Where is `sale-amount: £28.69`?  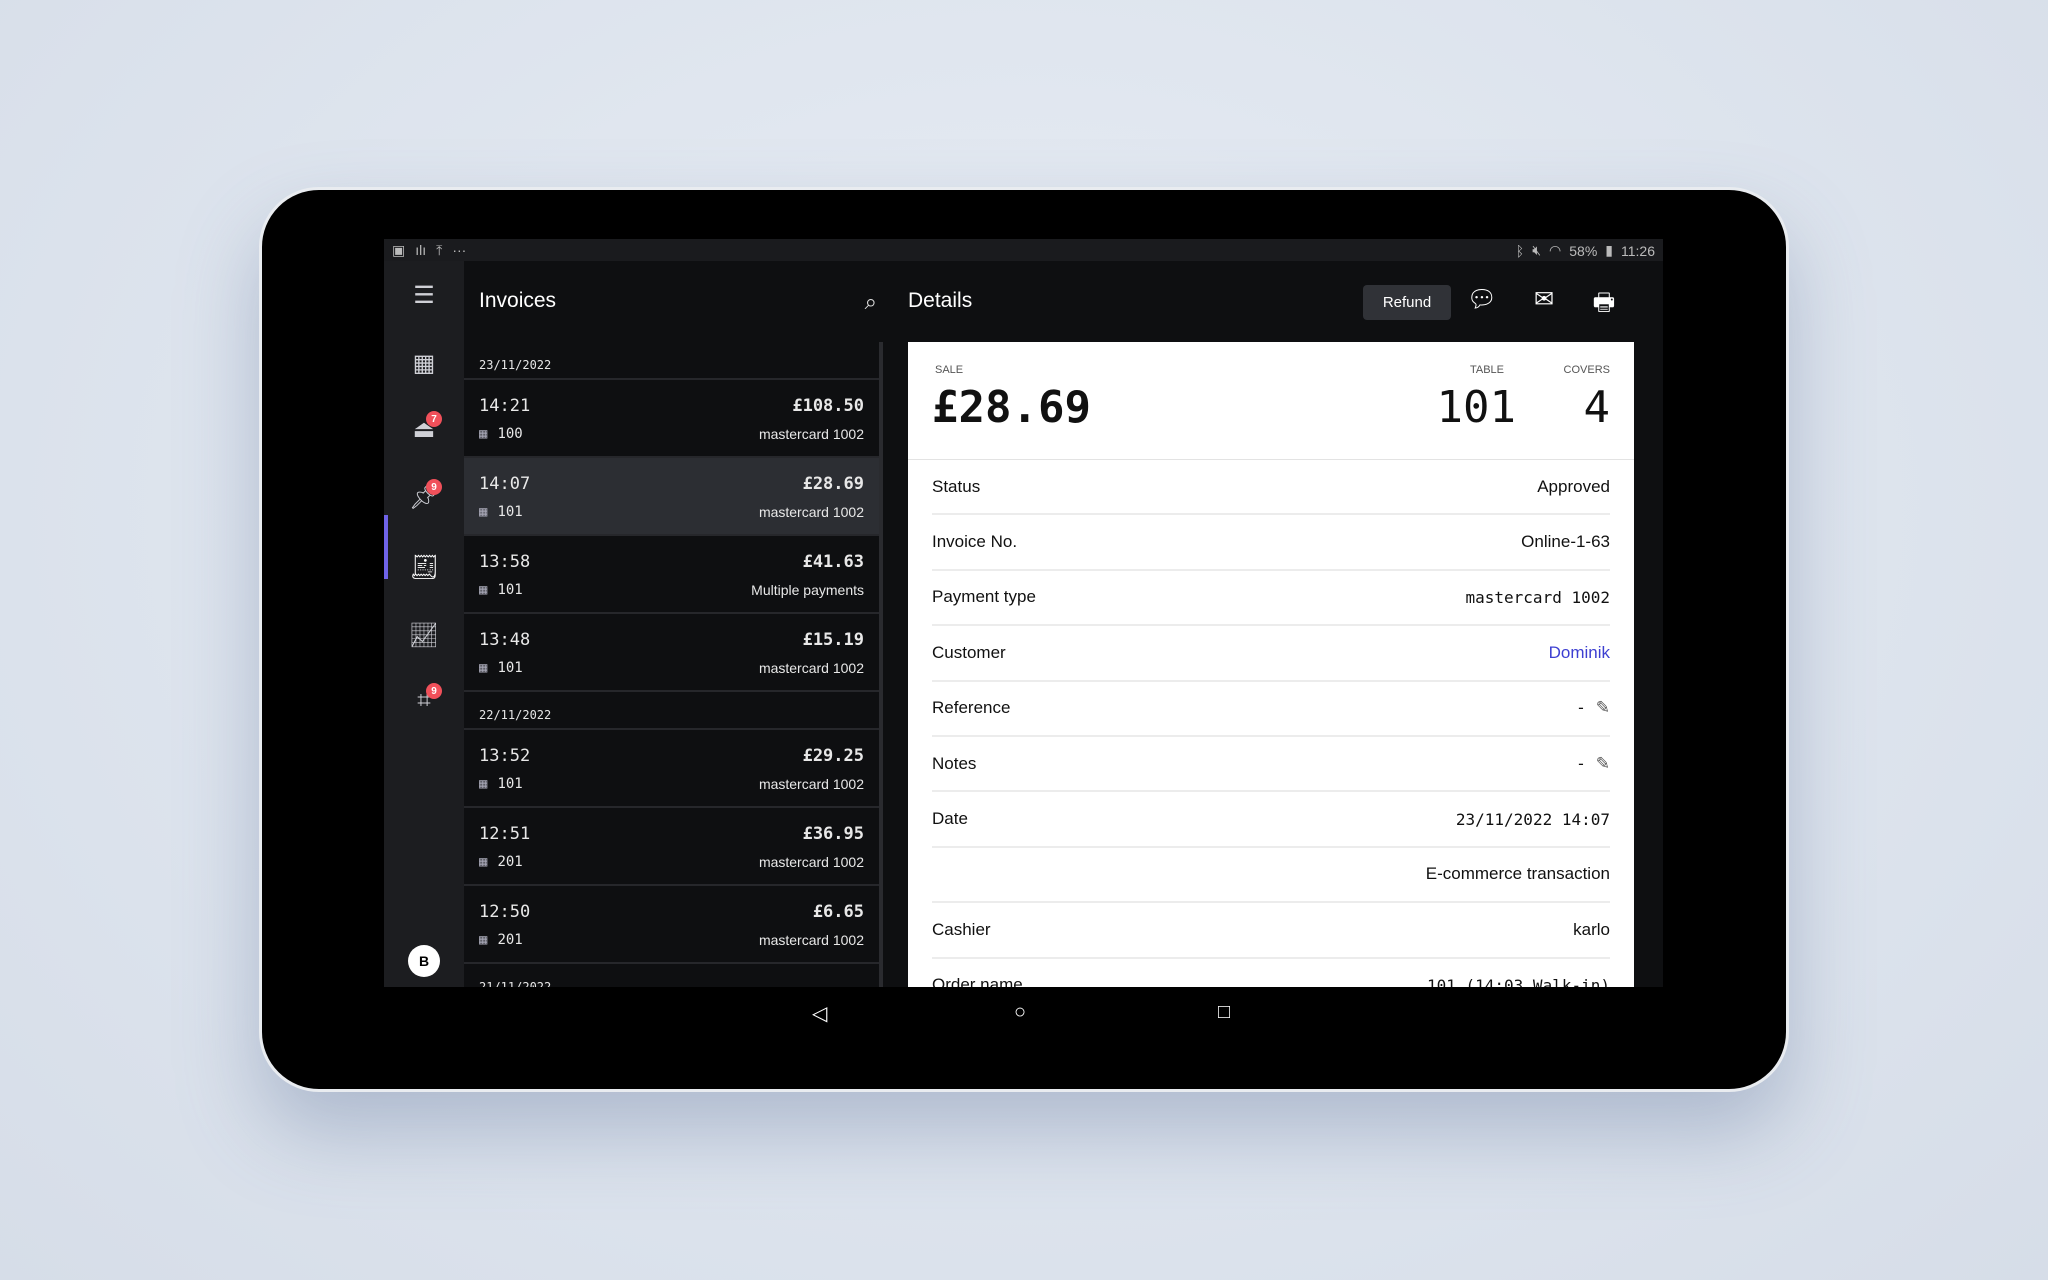 sale-amount: £28.69 is located at coordinates (1011, 407).